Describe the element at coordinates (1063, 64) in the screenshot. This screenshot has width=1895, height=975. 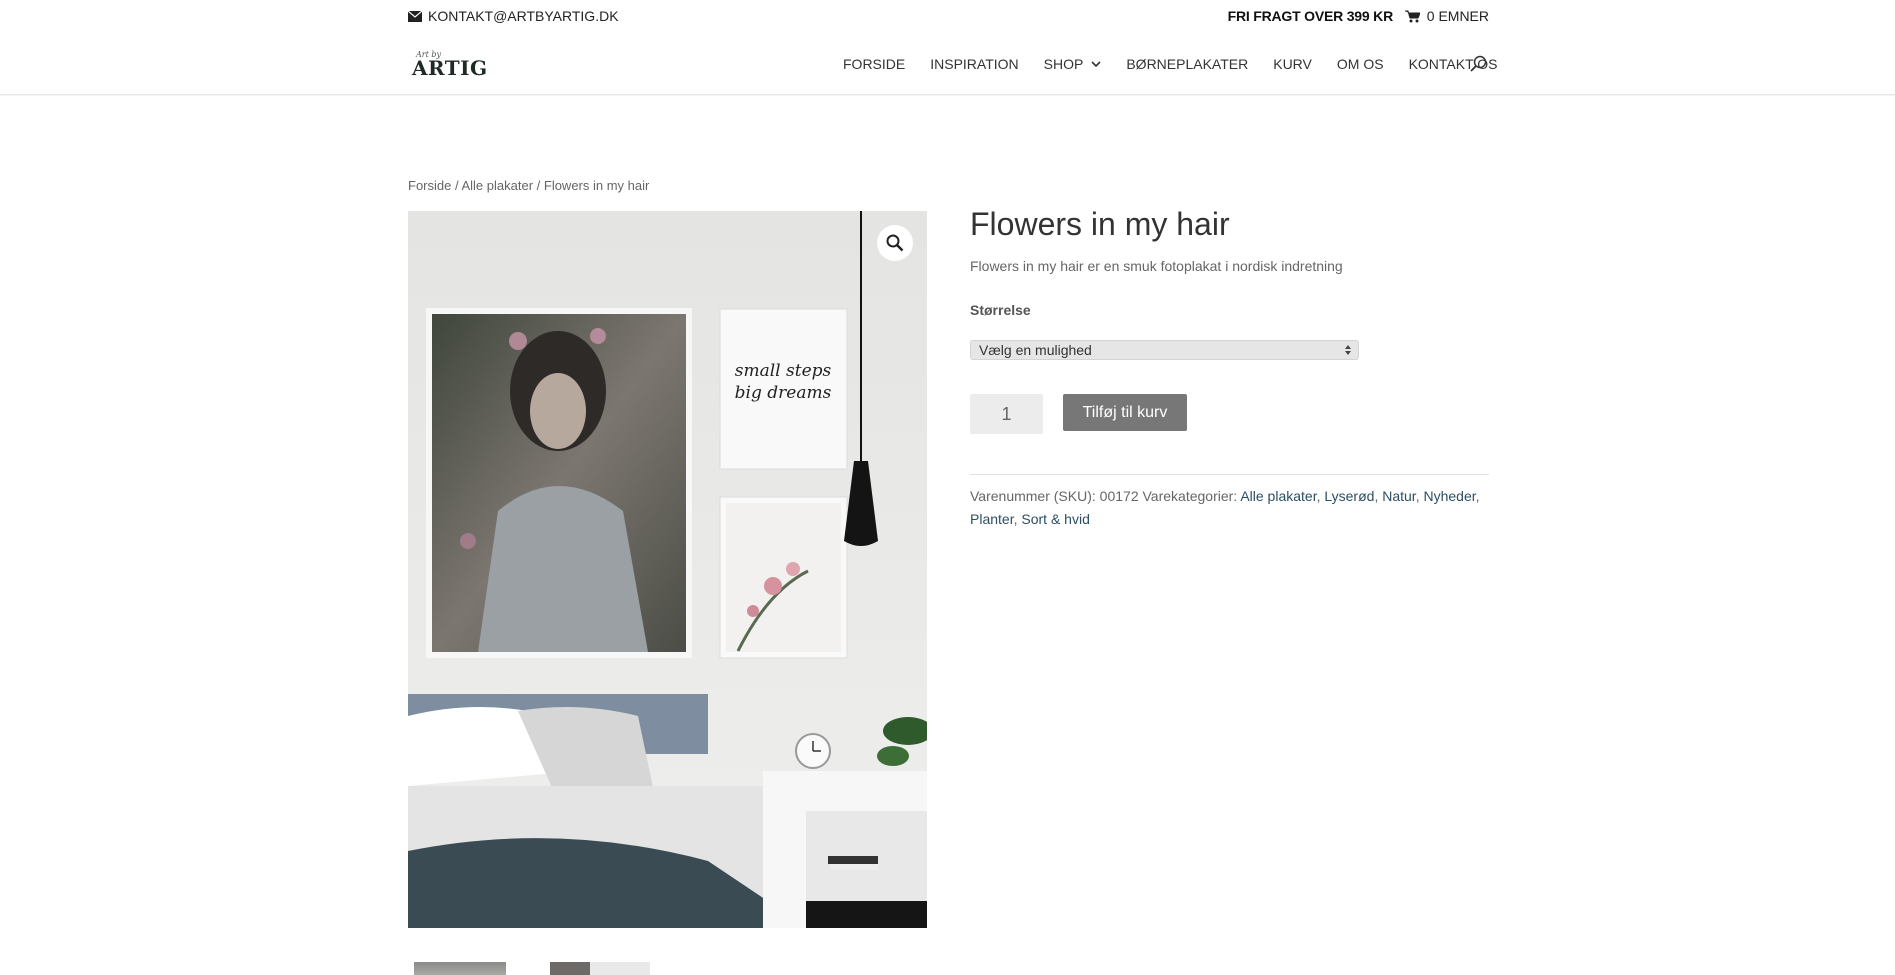
I see `nav-label: SHOP` at that location.